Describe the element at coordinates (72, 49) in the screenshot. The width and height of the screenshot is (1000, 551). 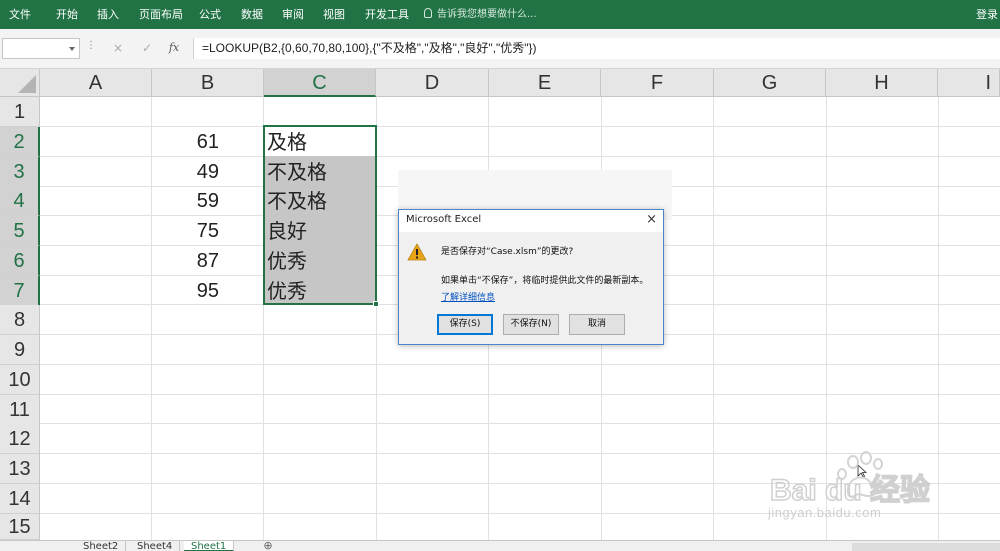
I see `chevron-down-icon` at that location.